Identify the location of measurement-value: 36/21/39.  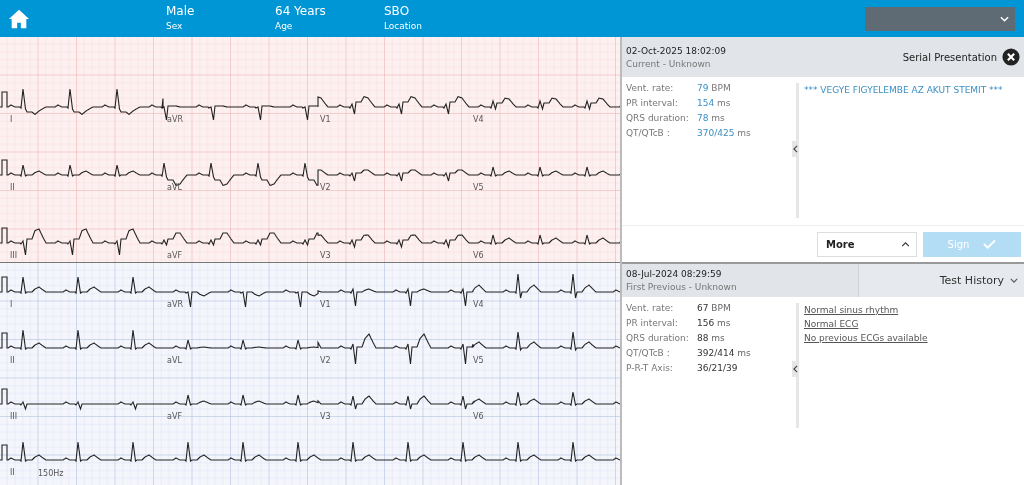
(718, 369).